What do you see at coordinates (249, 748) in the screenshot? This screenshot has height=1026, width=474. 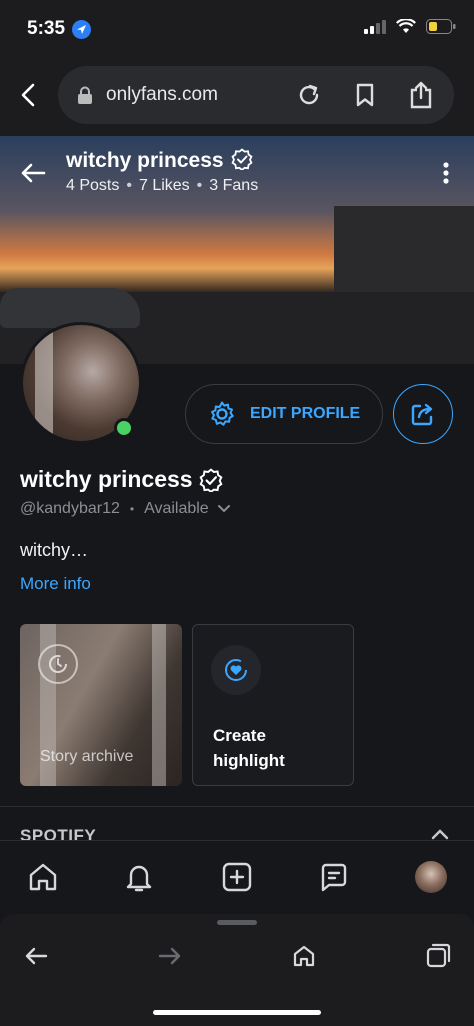 I see `create-highlight-label: Create highlight` at bounding box center [249, 748].